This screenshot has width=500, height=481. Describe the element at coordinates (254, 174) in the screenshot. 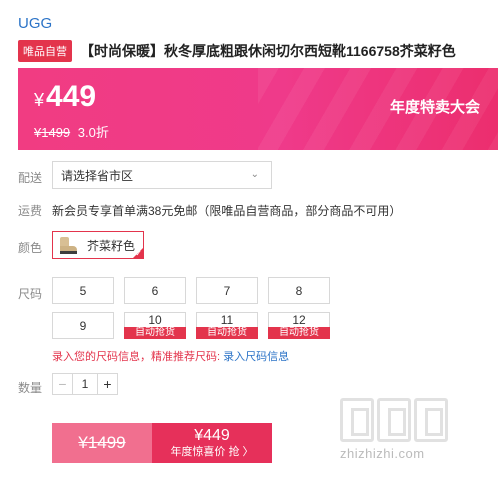

I see `chevron-down-icon: ⌄` at that location.